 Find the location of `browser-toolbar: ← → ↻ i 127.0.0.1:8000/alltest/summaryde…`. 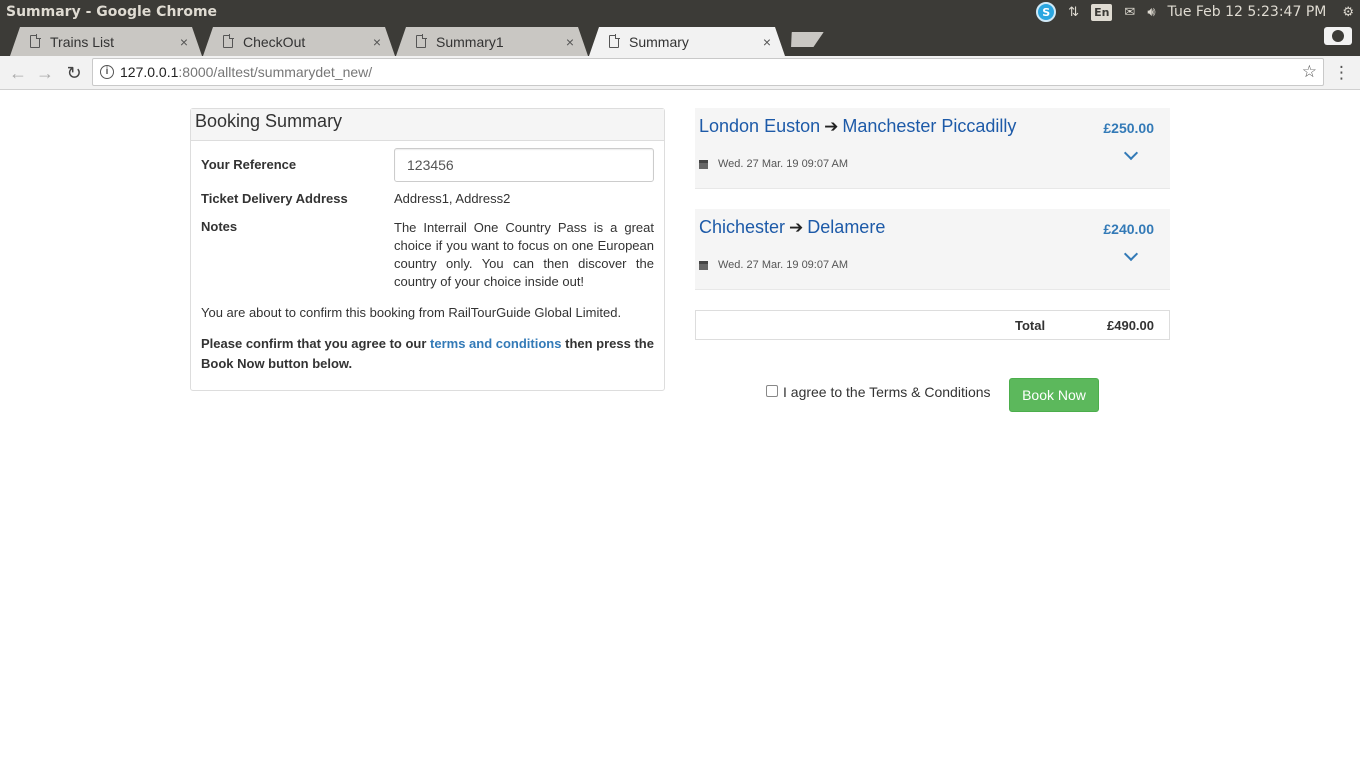

browser-toolbar: ← → ↻ i 127.0.0.1:8000/alltest/summaryde… is located at coordinates (680, 73).